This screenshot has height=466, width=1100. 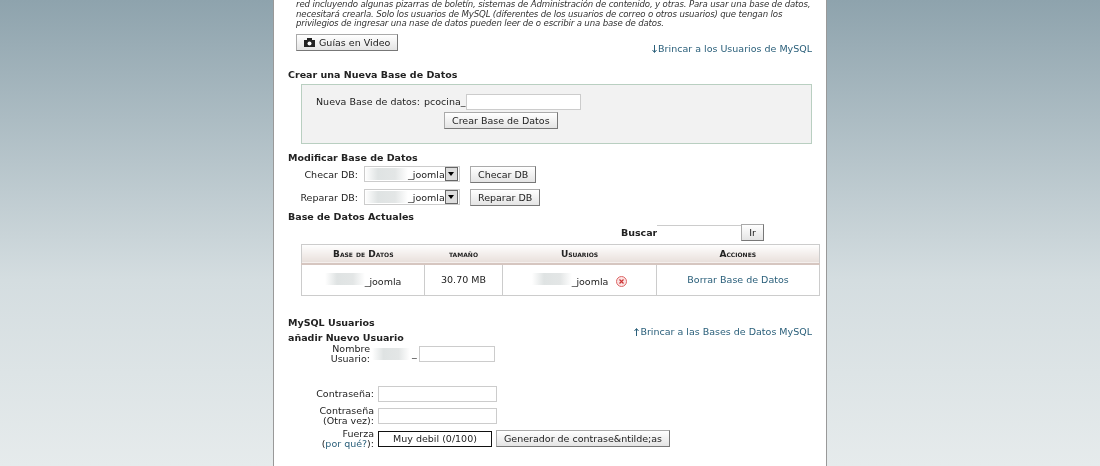 I want to click on intro-paragraph: red incluyendo algunas pizarras de boletín, sistemas de Administración de contenido, y otras. Para usar una base de datos, necesitará crearla. Solo los usuarios de MySQL (diferentes de los usuarios de correo o otros usuarios) que tengan los privilegios de ingresar una nase de datos pueden leer de o escribir a una base de datos., so click(x=554, y=14).